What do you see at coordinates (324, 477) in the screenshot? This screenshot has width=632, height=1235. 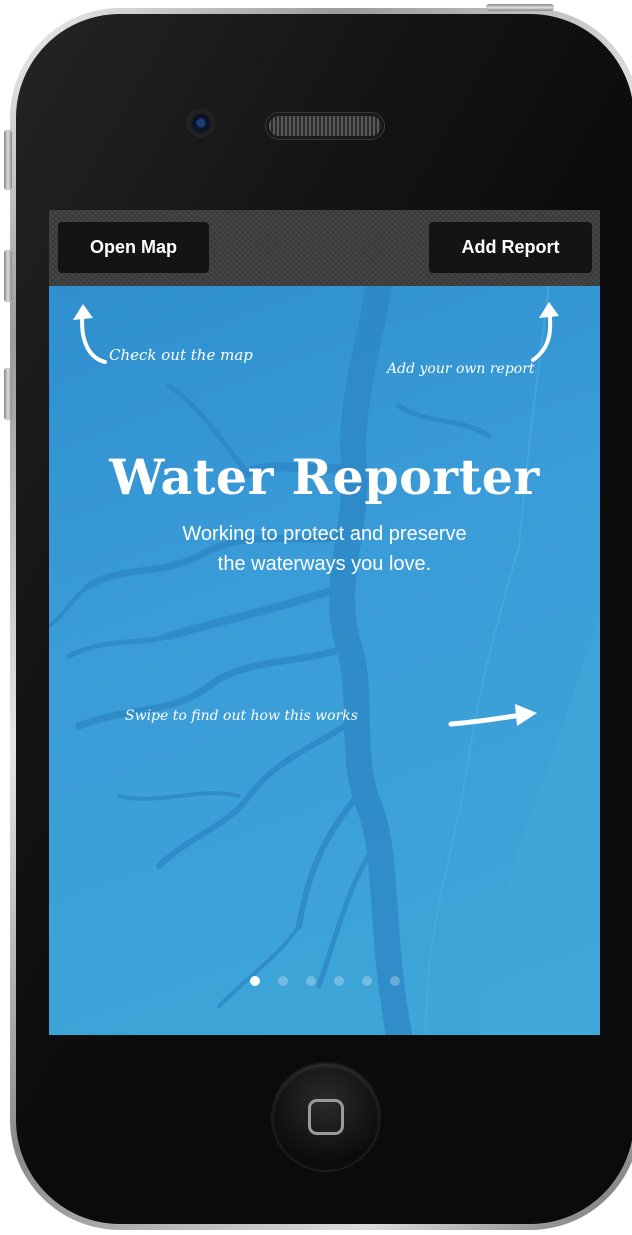 I see `app-title: Water Reporter` at bounding box center [324, 477].